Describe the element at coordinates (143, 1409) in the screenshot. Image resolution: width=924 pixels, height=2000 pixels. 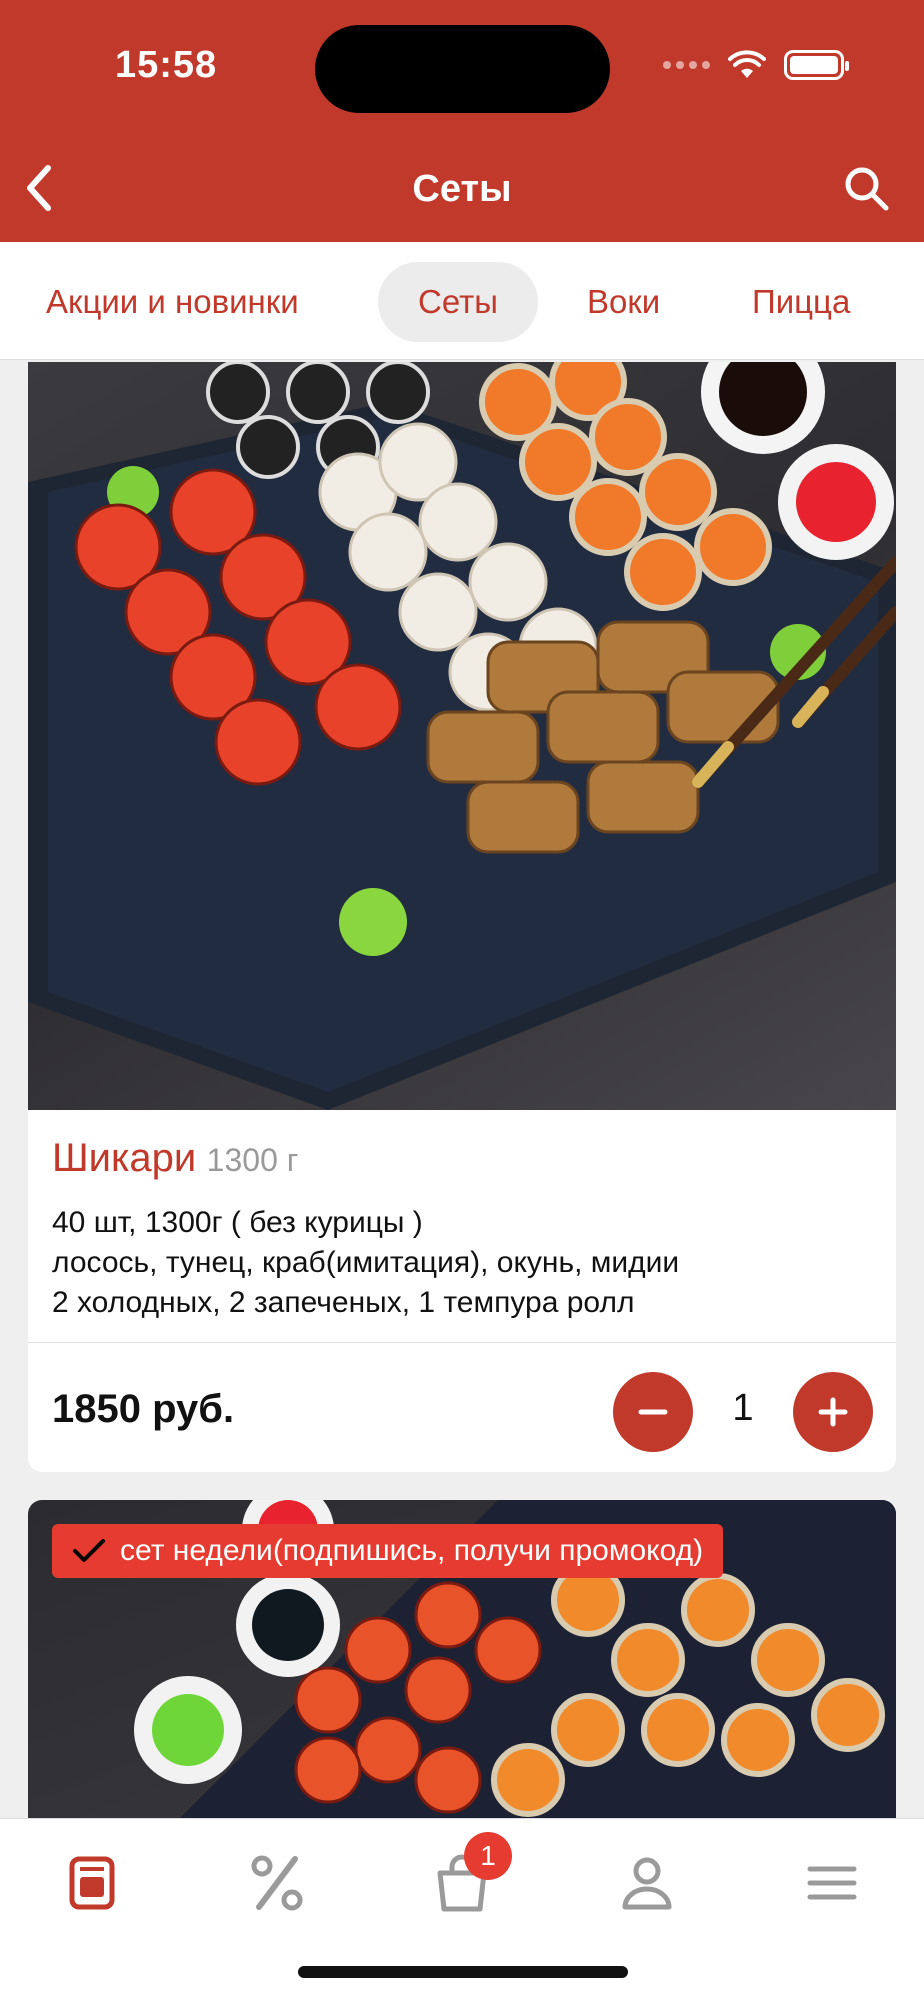
I see `product-price: 1850 руб.` at that location.